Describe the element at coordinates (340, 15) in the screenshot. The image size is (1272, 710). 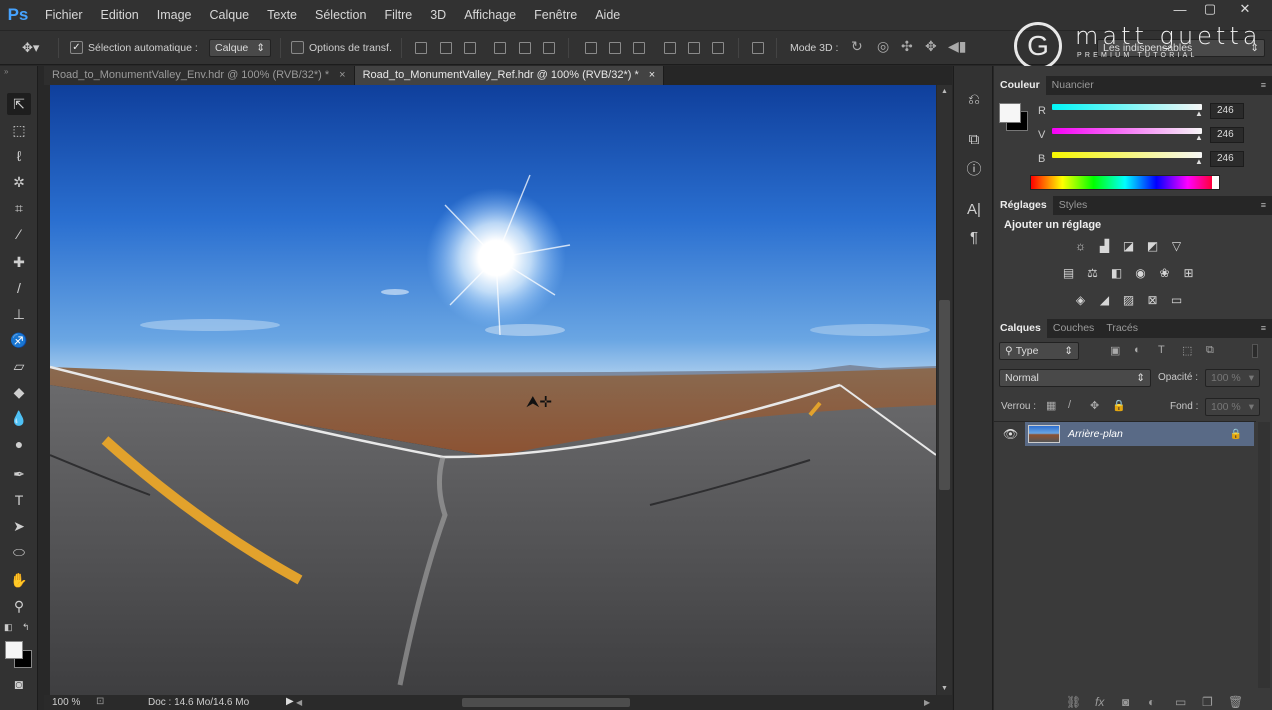
I see `menu-selection: Sélection` at that location.